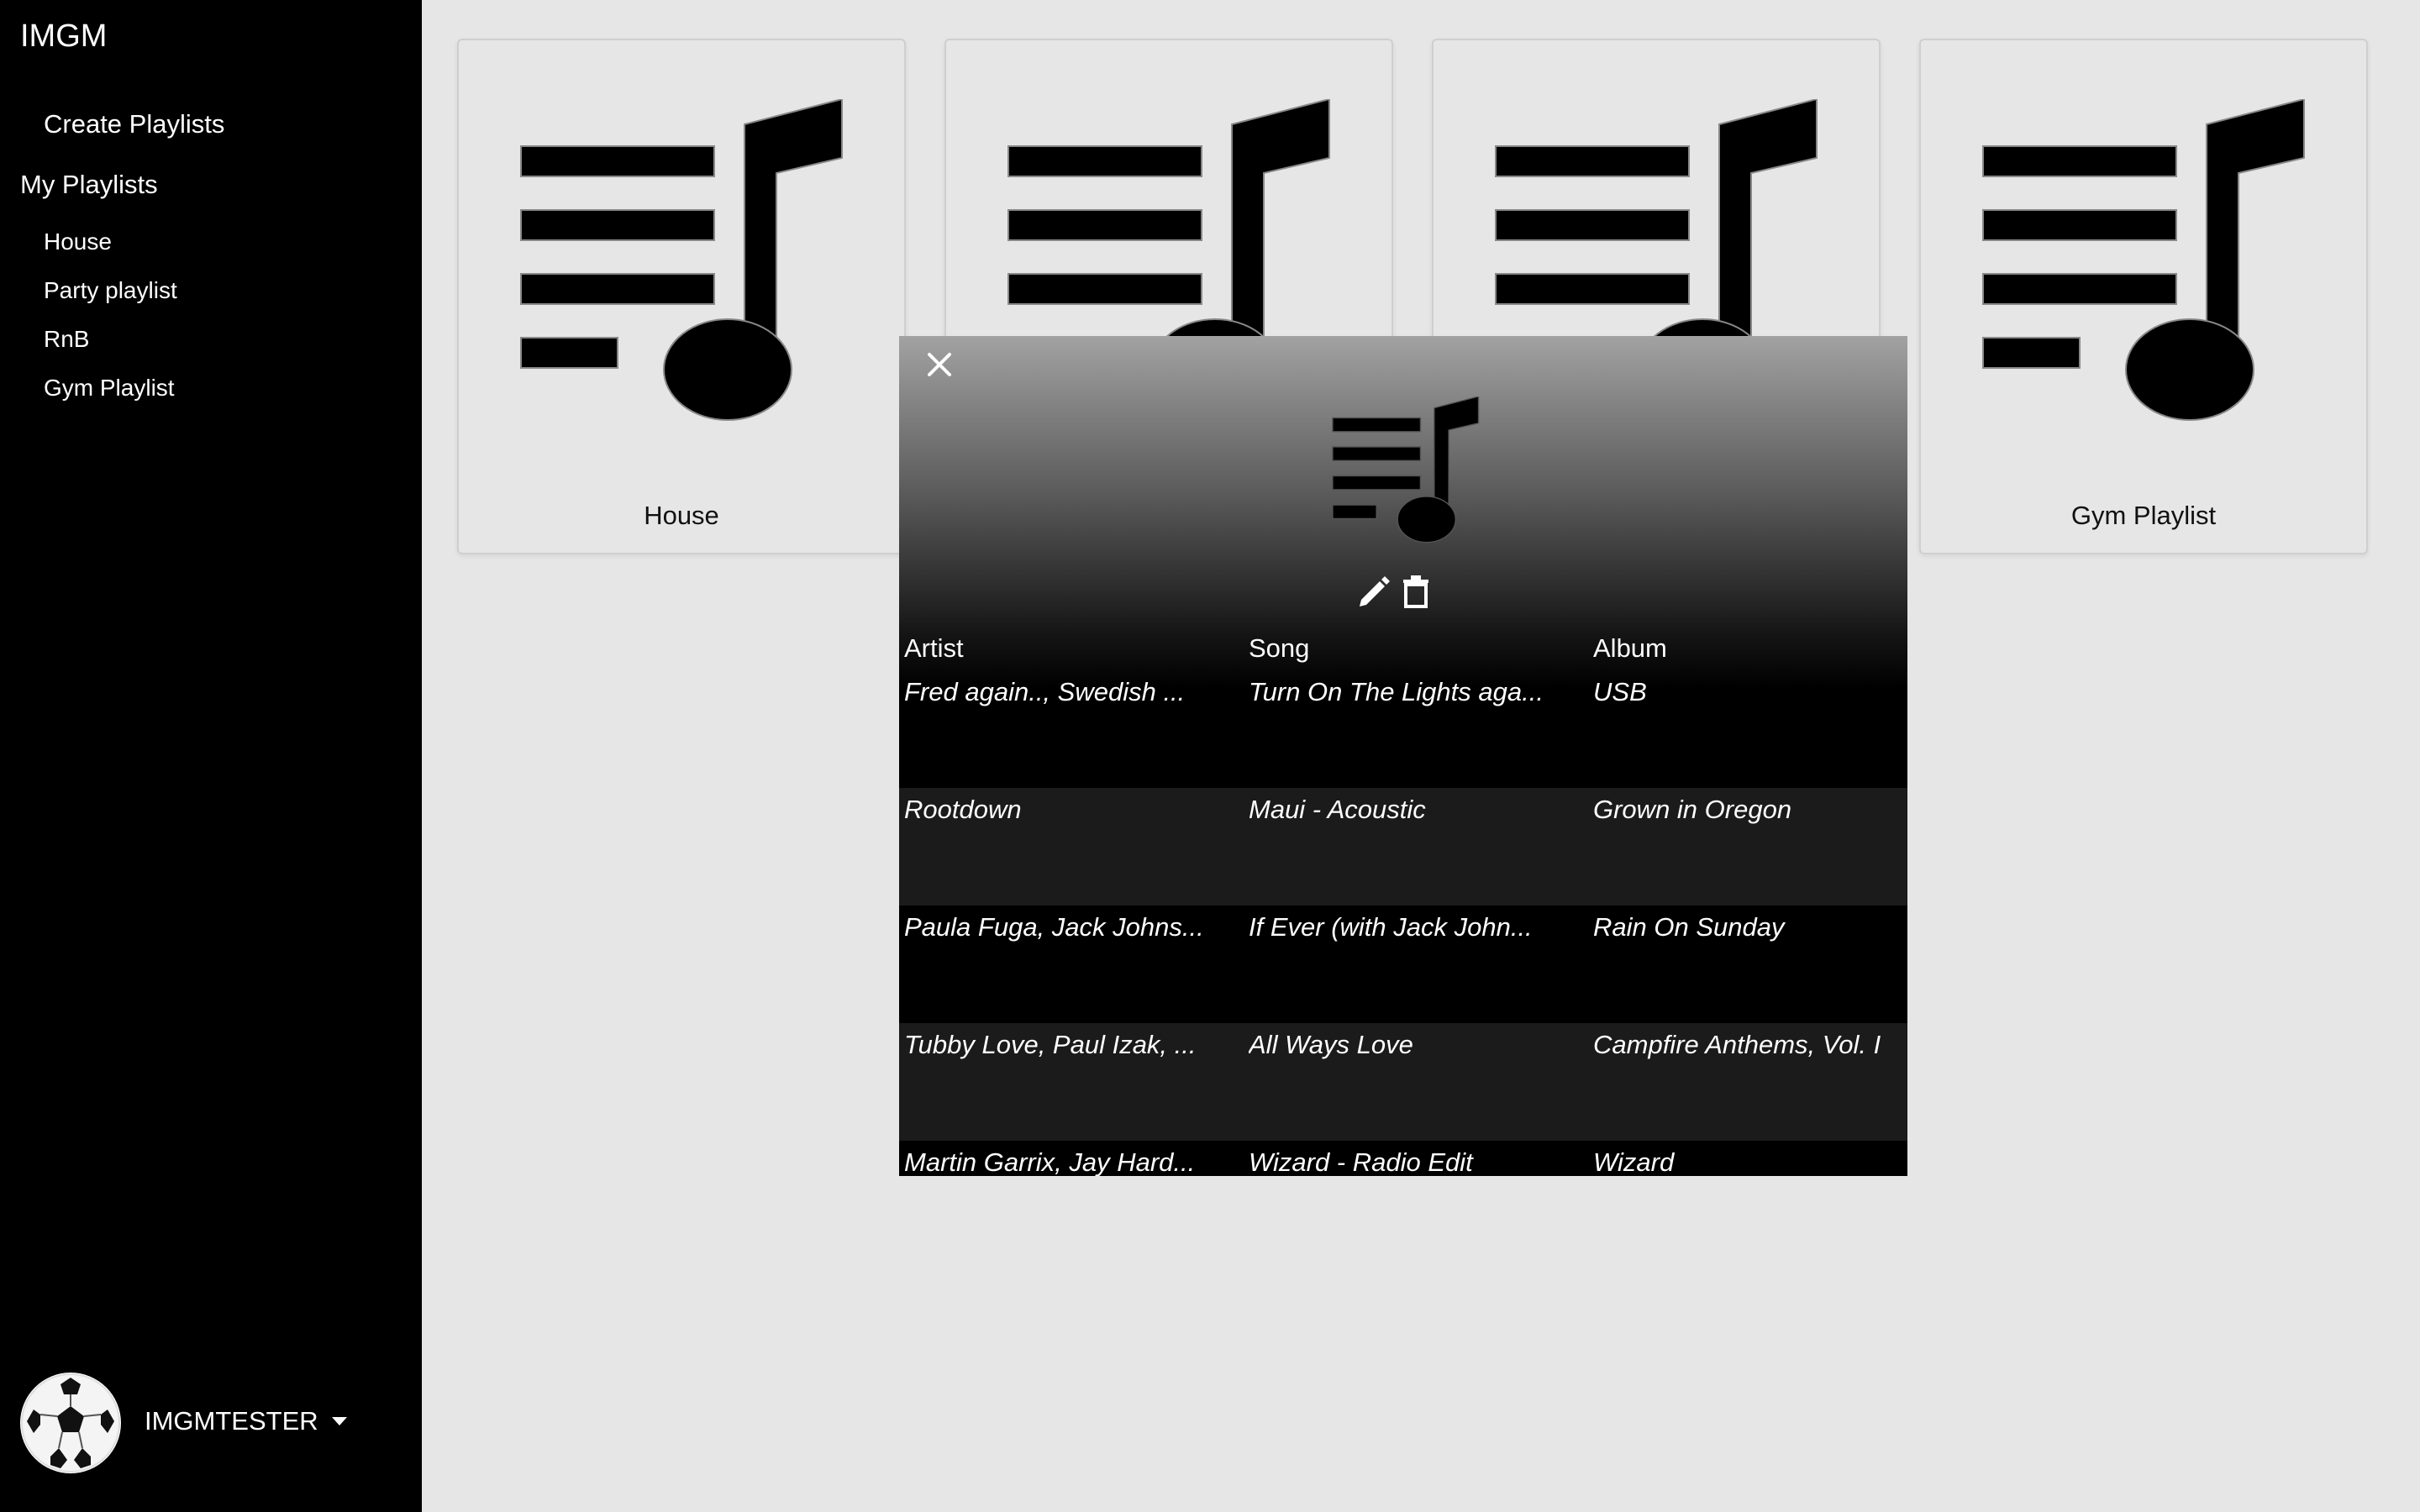 The height and width of the screenshot is (1512, 2420). I want to click on playlist-card: Gym Playlist, so click(2144, 296).